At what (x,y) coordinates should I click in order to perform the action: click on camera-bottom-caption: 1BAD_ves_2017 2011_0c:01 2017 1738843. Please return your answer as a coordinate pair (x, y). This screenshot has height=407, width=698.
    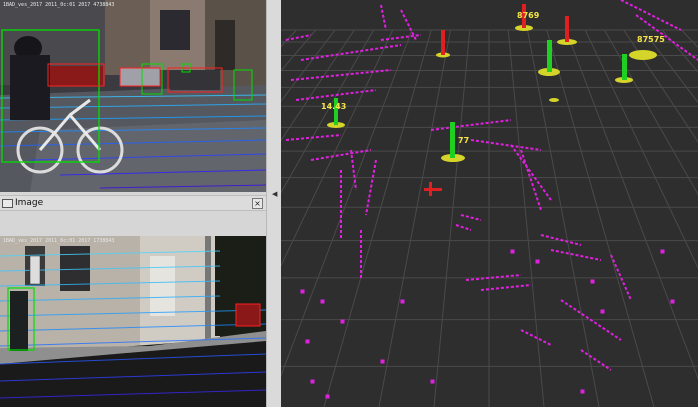
    Looking at the image, I should click on (58, 241).